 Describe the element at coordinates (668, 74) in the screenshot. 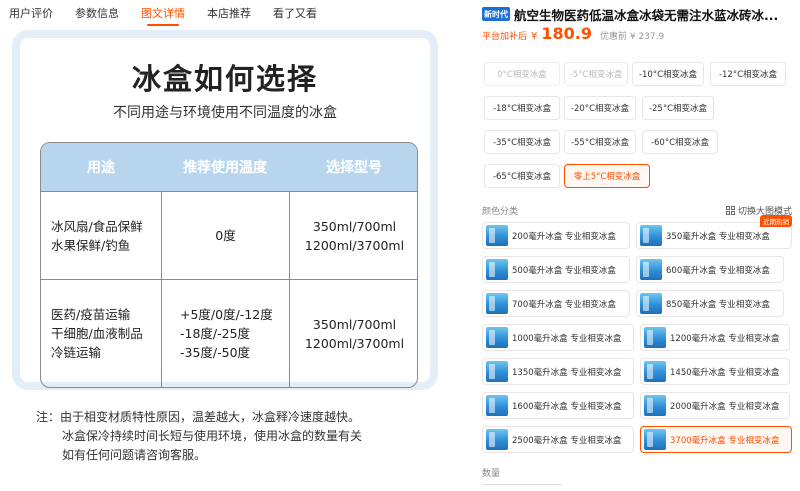

I see `temp-option: -10°C相变冰盒` at that location.